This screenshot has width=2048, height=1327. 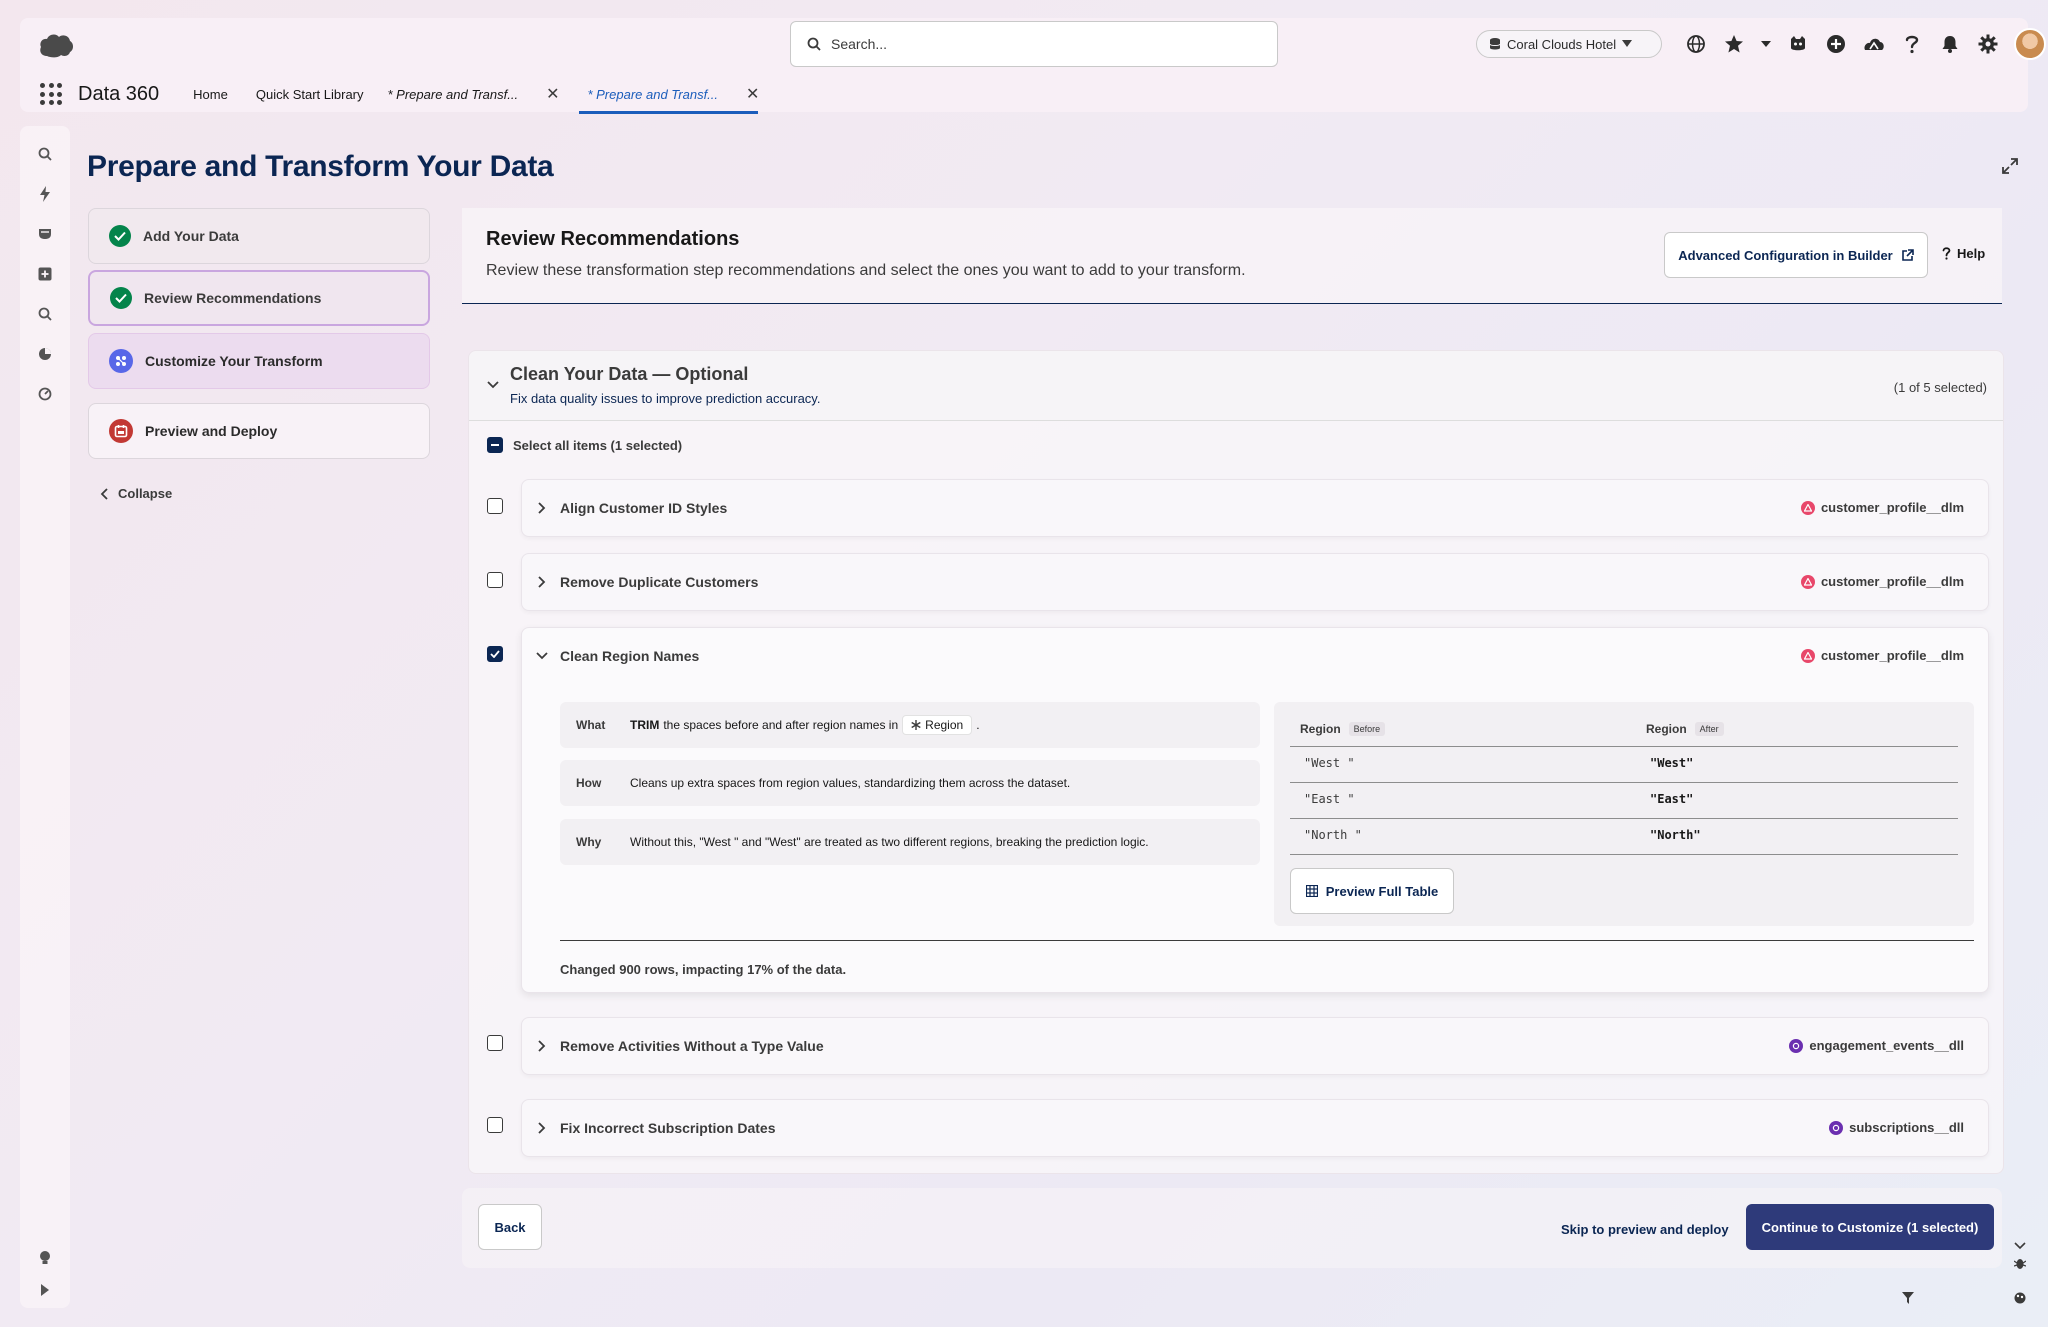 What do you see at coordinates (310, 94) in the screenshot?
I see `tab-quick-start-library: Quick Start Library` at bounding box center [310, 94].